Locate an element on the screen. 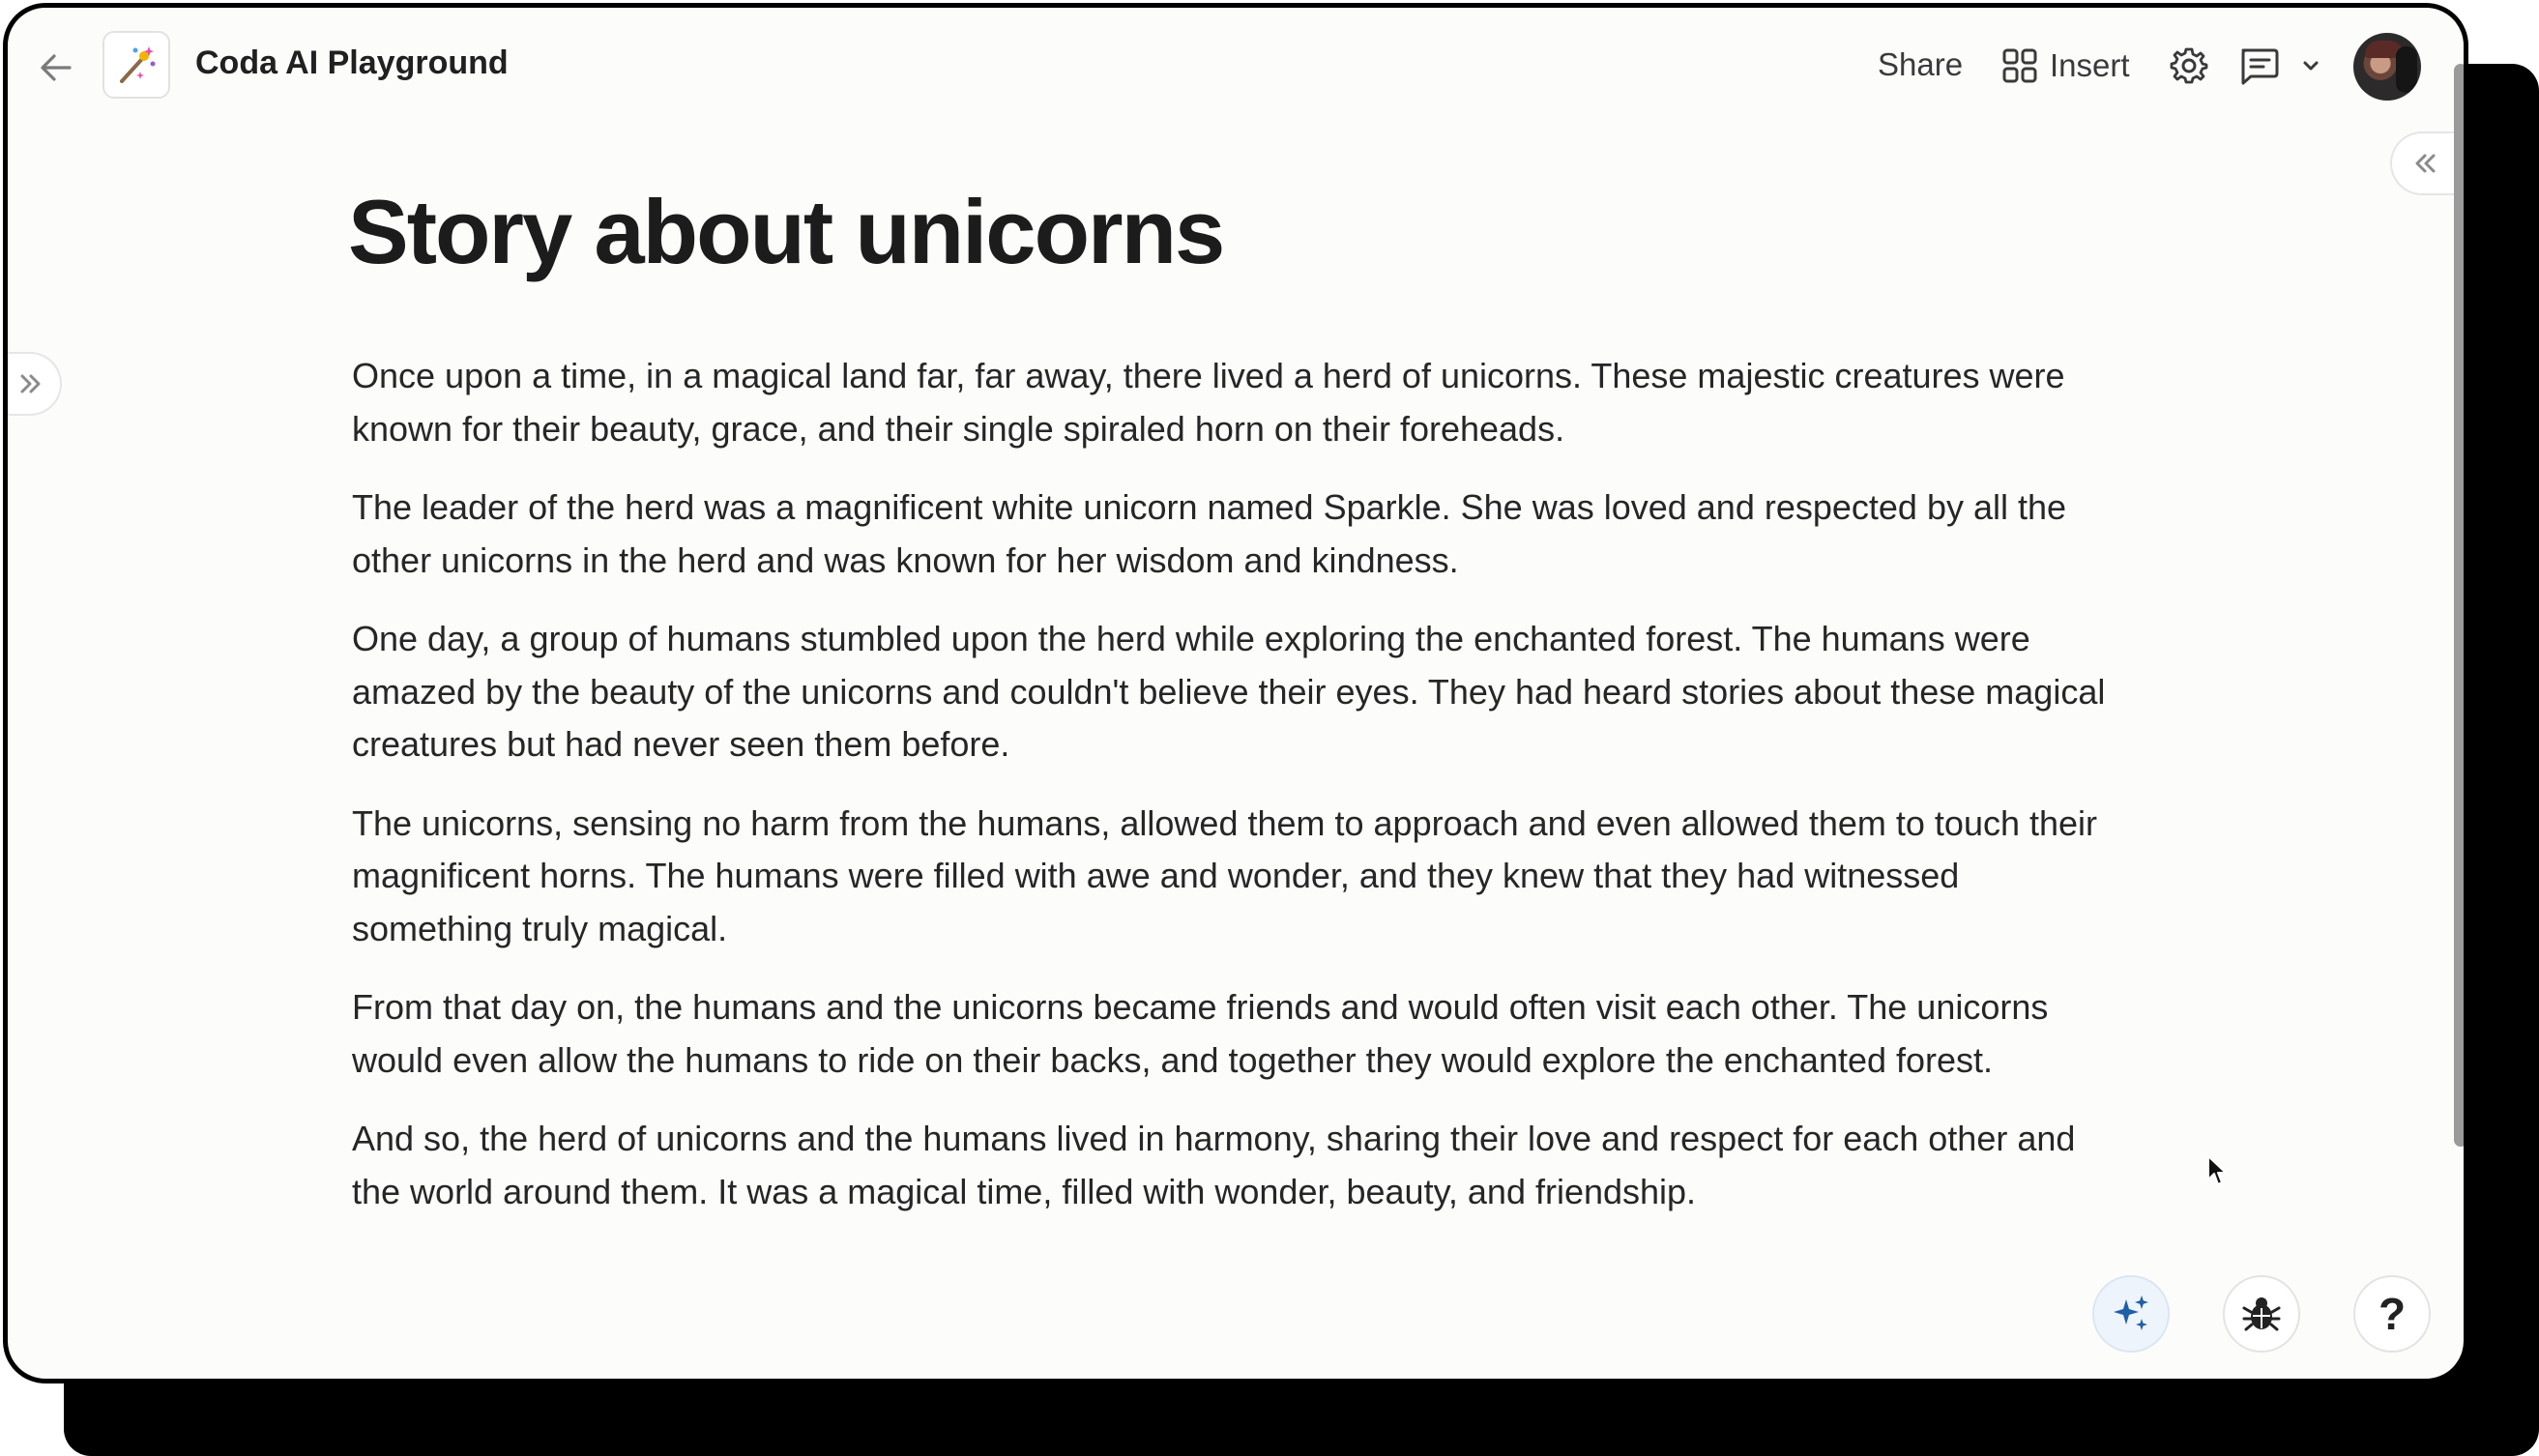  gear-icon is located at coordinates (2189, 66).